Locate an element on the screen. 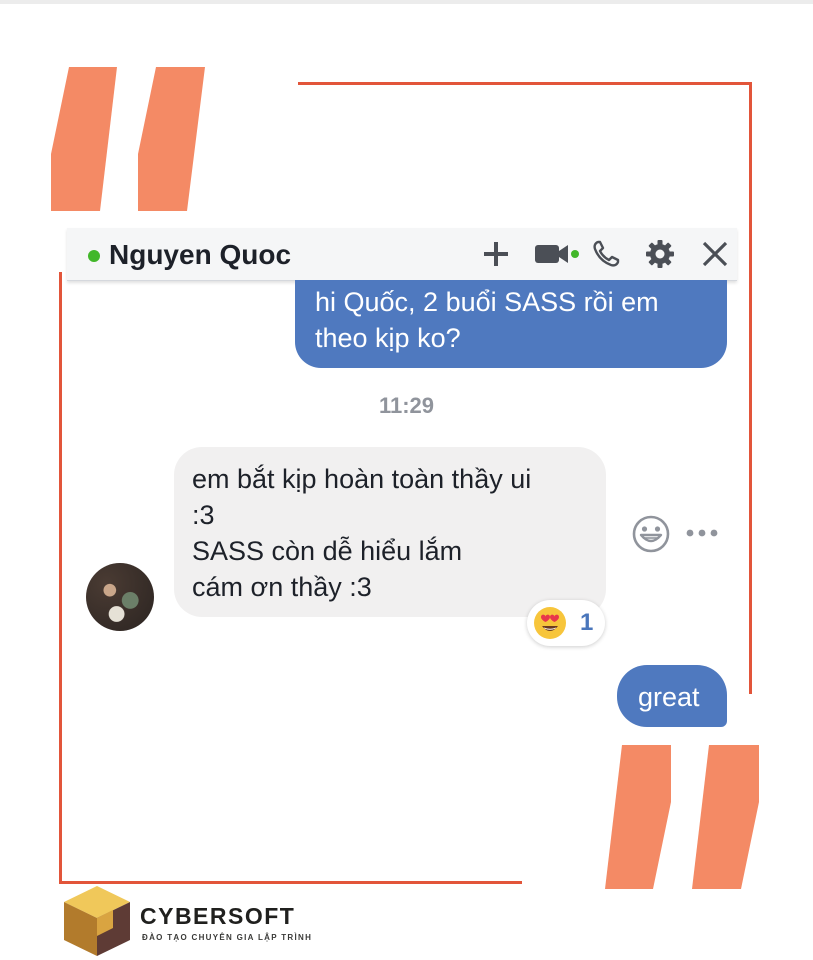 This screenshot has width=813, height=960. logo-title: CYBERSOFT is located at coordinates (218, 916).